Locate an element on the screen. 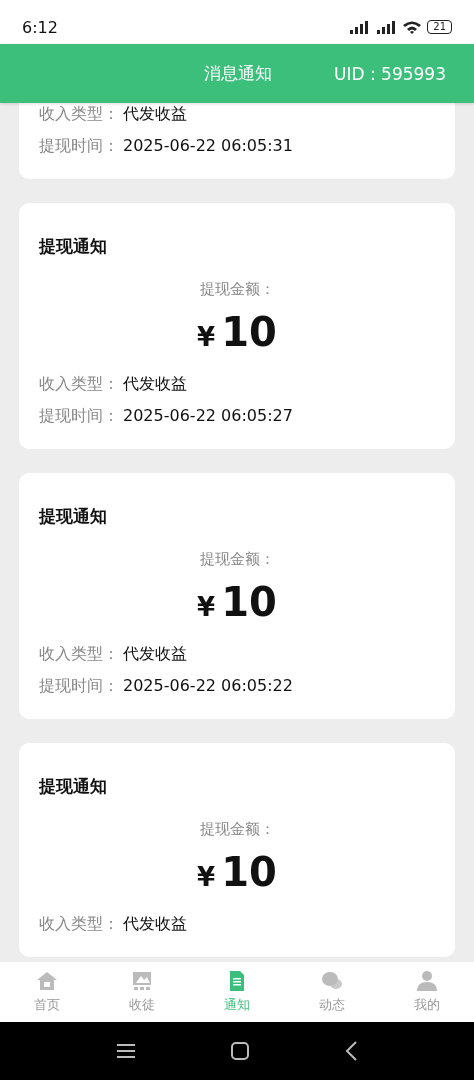 This screenshot has width=474, height=1080. tab: 收徒 is located at coordinates (142, 992).